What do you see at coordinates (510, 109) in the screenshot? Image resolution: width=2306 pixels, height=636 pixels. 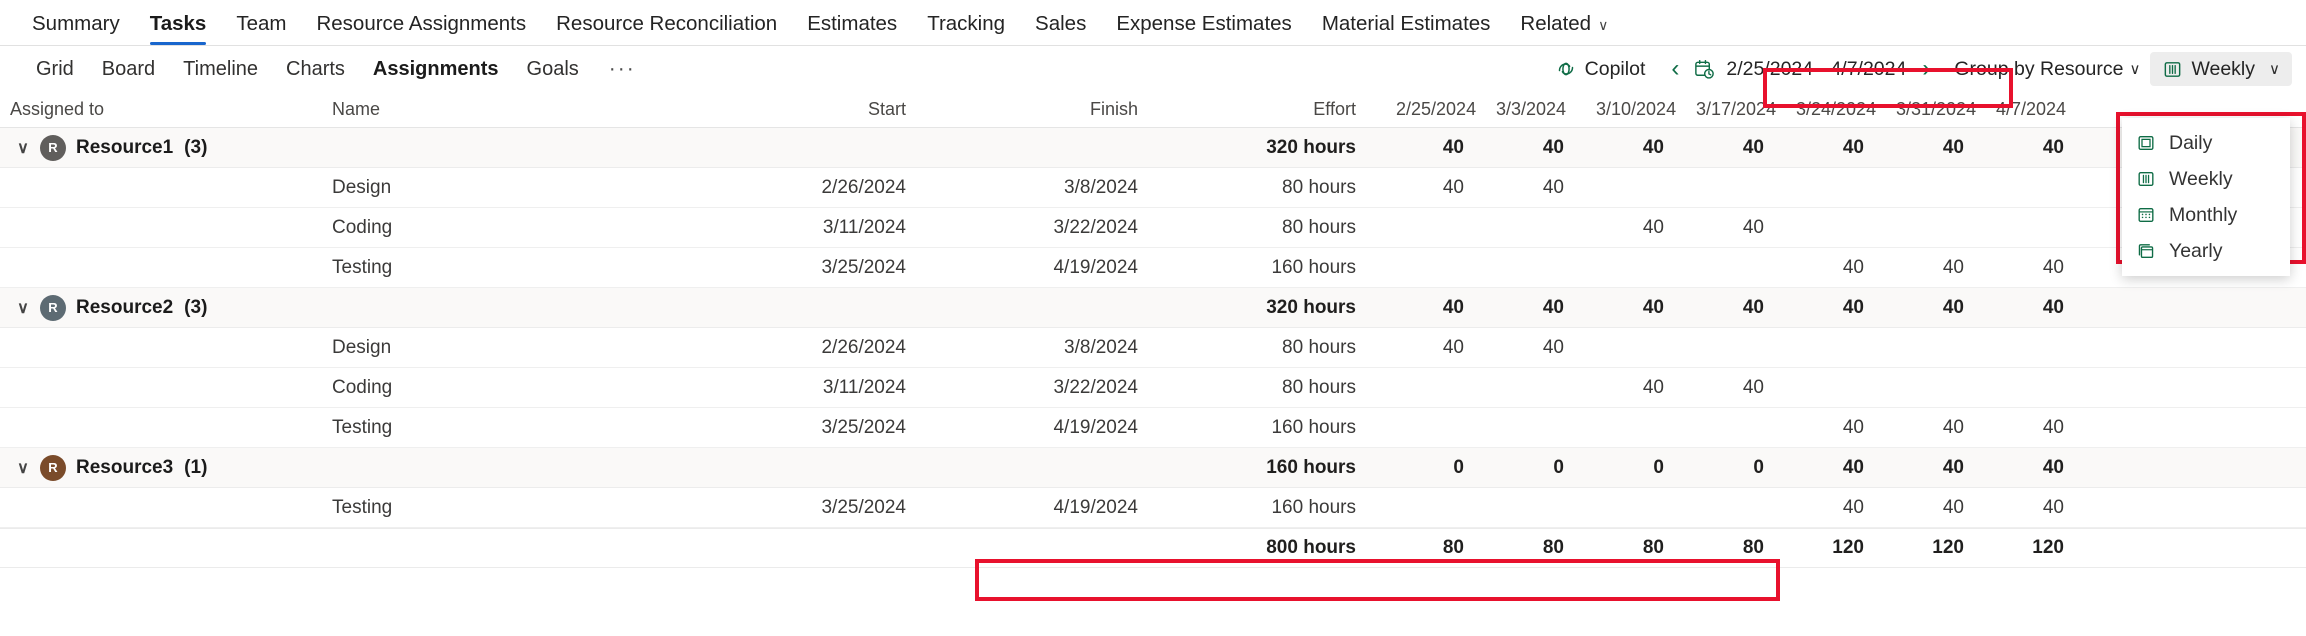 I see `column-header-name: Name` at bounding box center [510, 109].